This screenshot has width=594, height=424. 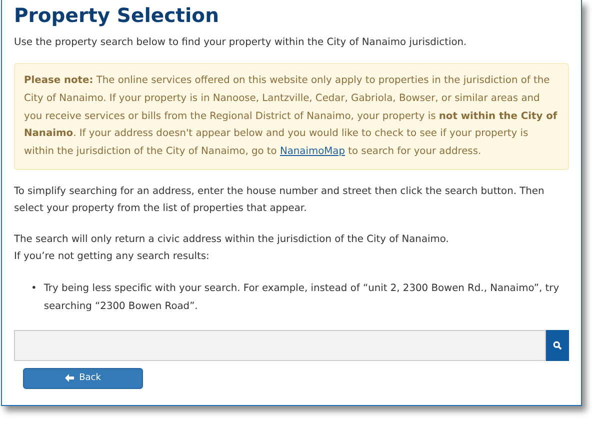 I want to click on arrow-left-icon, so click(x=69, y=378).